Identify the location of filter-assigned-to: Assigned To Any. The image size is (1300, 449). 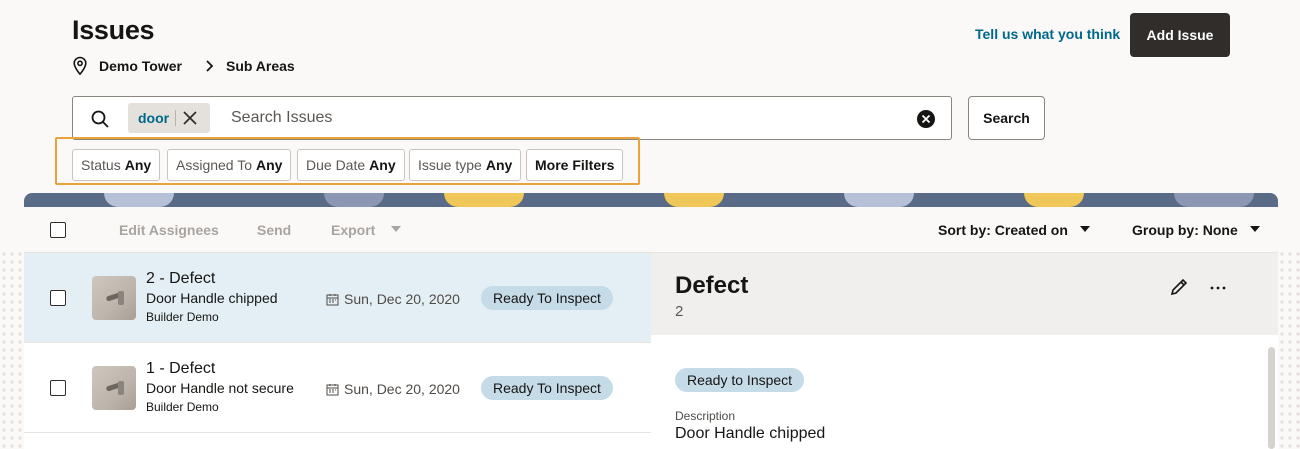
(229, 165).